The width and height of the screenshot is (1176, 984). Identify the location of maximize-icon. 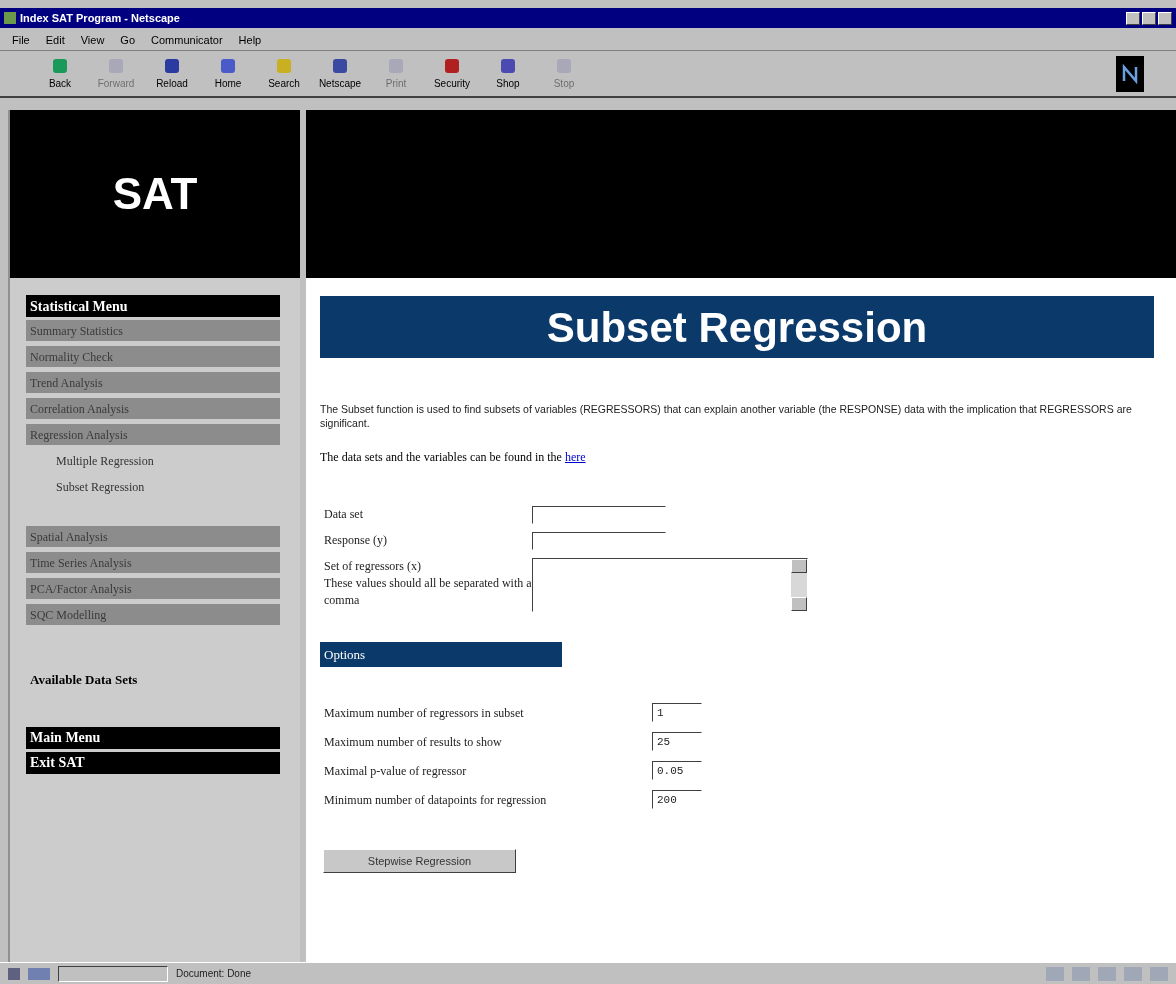
(1149, 18).